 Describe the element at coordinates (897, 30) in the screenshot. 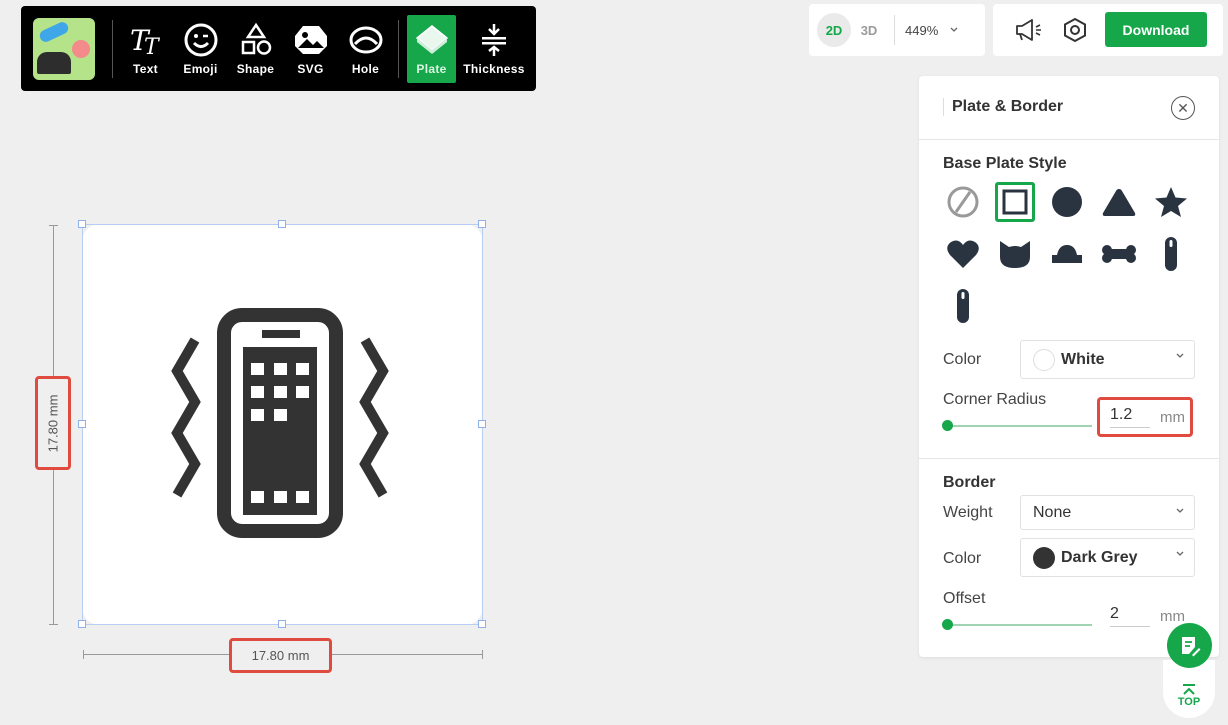

I see `view-controls: 2D 3D 449%` at that location.